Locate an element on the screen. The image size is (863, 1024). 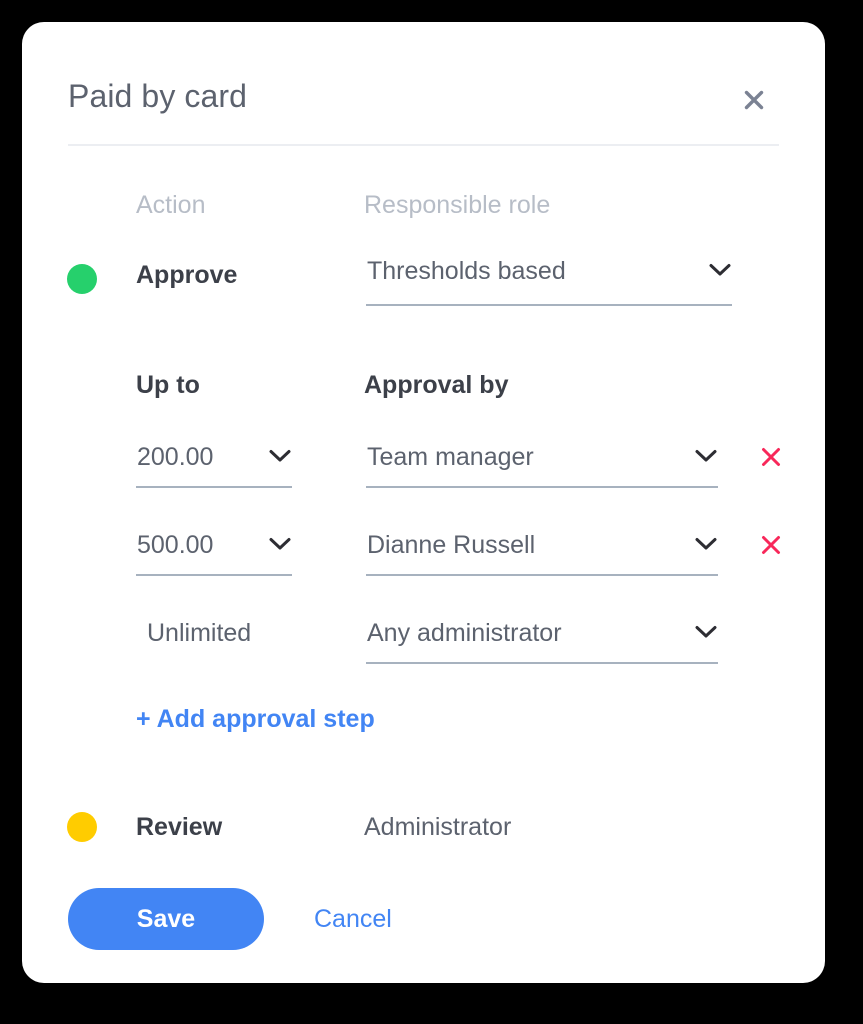
review-row: Review Administrator is located at coordinates (423, 828).